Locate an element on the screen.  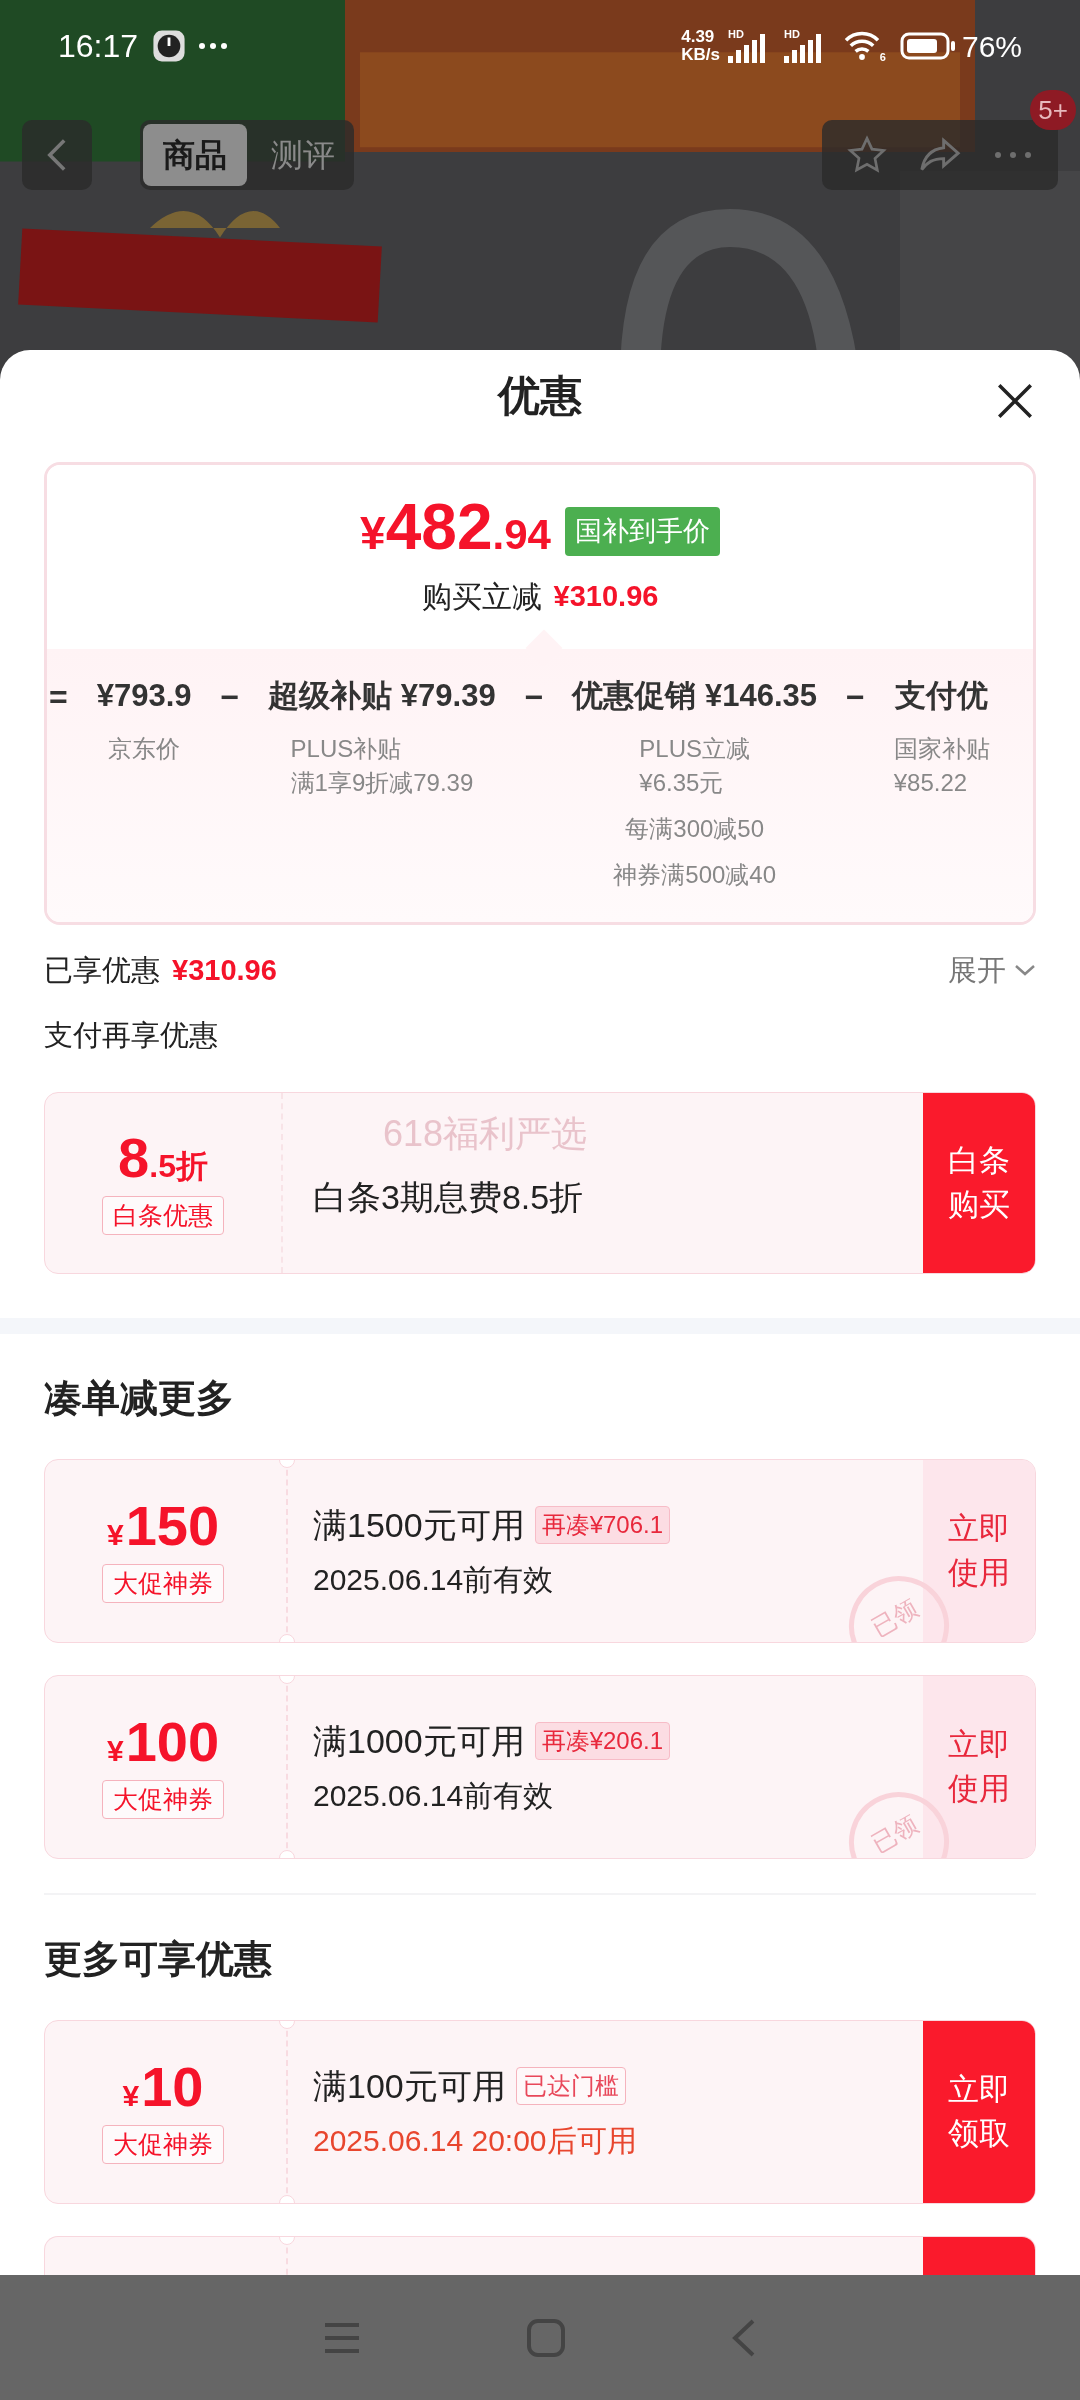
breakdown-note: ¥6.35元 is located at coordinates (681, 782).